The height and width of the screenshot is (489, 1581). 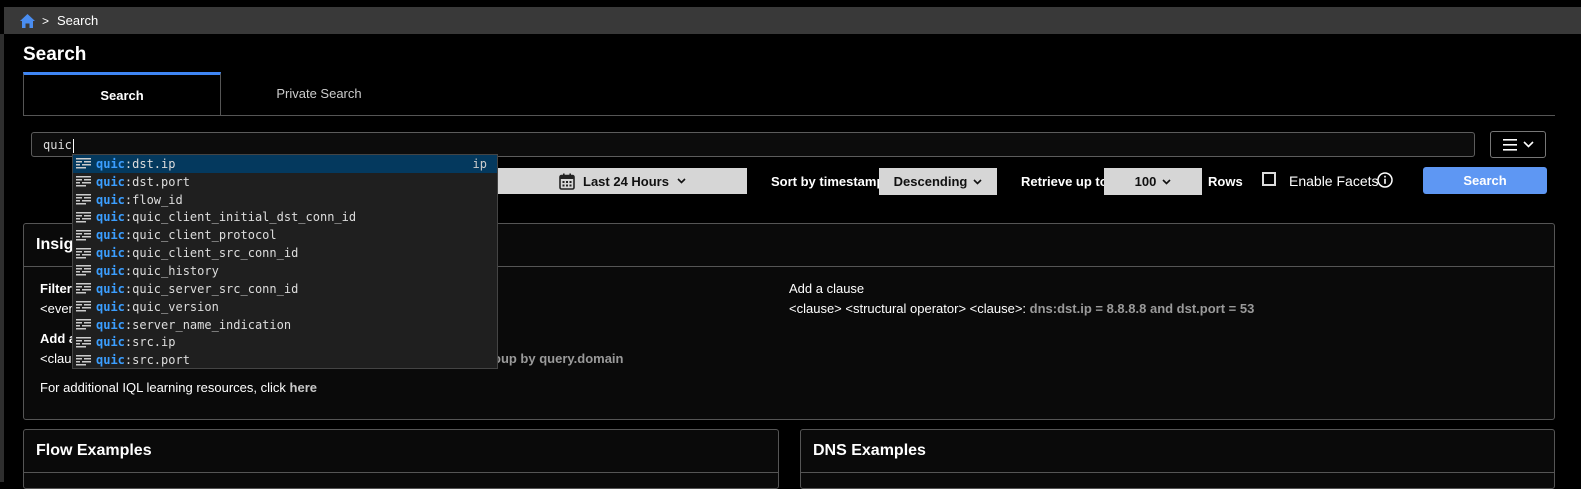 What do you see at coordinates (303, 387) in the screenshot?
I see `learning-resources-link: here` at bounding box center [303, 387].